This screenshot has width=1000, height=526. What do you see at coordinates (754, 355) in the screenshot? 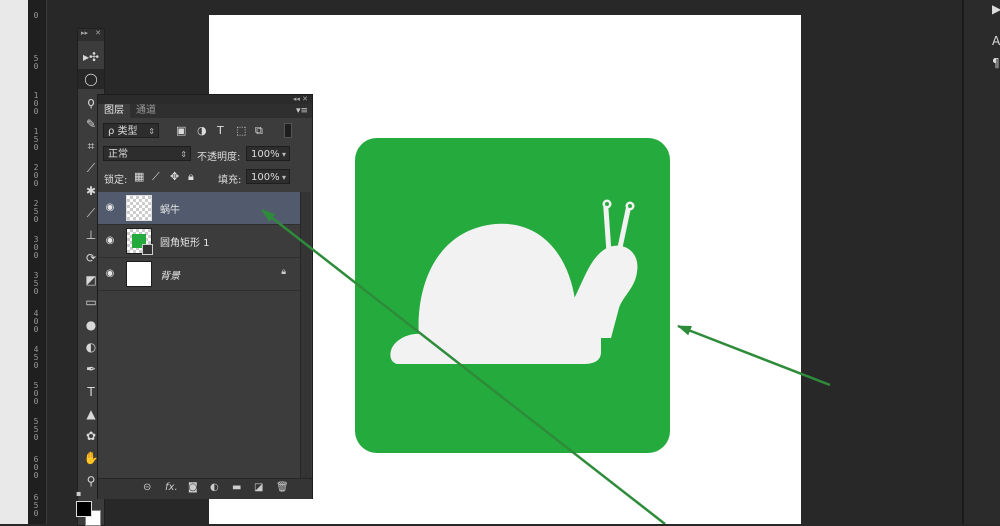
I see `arrow-to-green-shape` at bounding box center [754, 355].